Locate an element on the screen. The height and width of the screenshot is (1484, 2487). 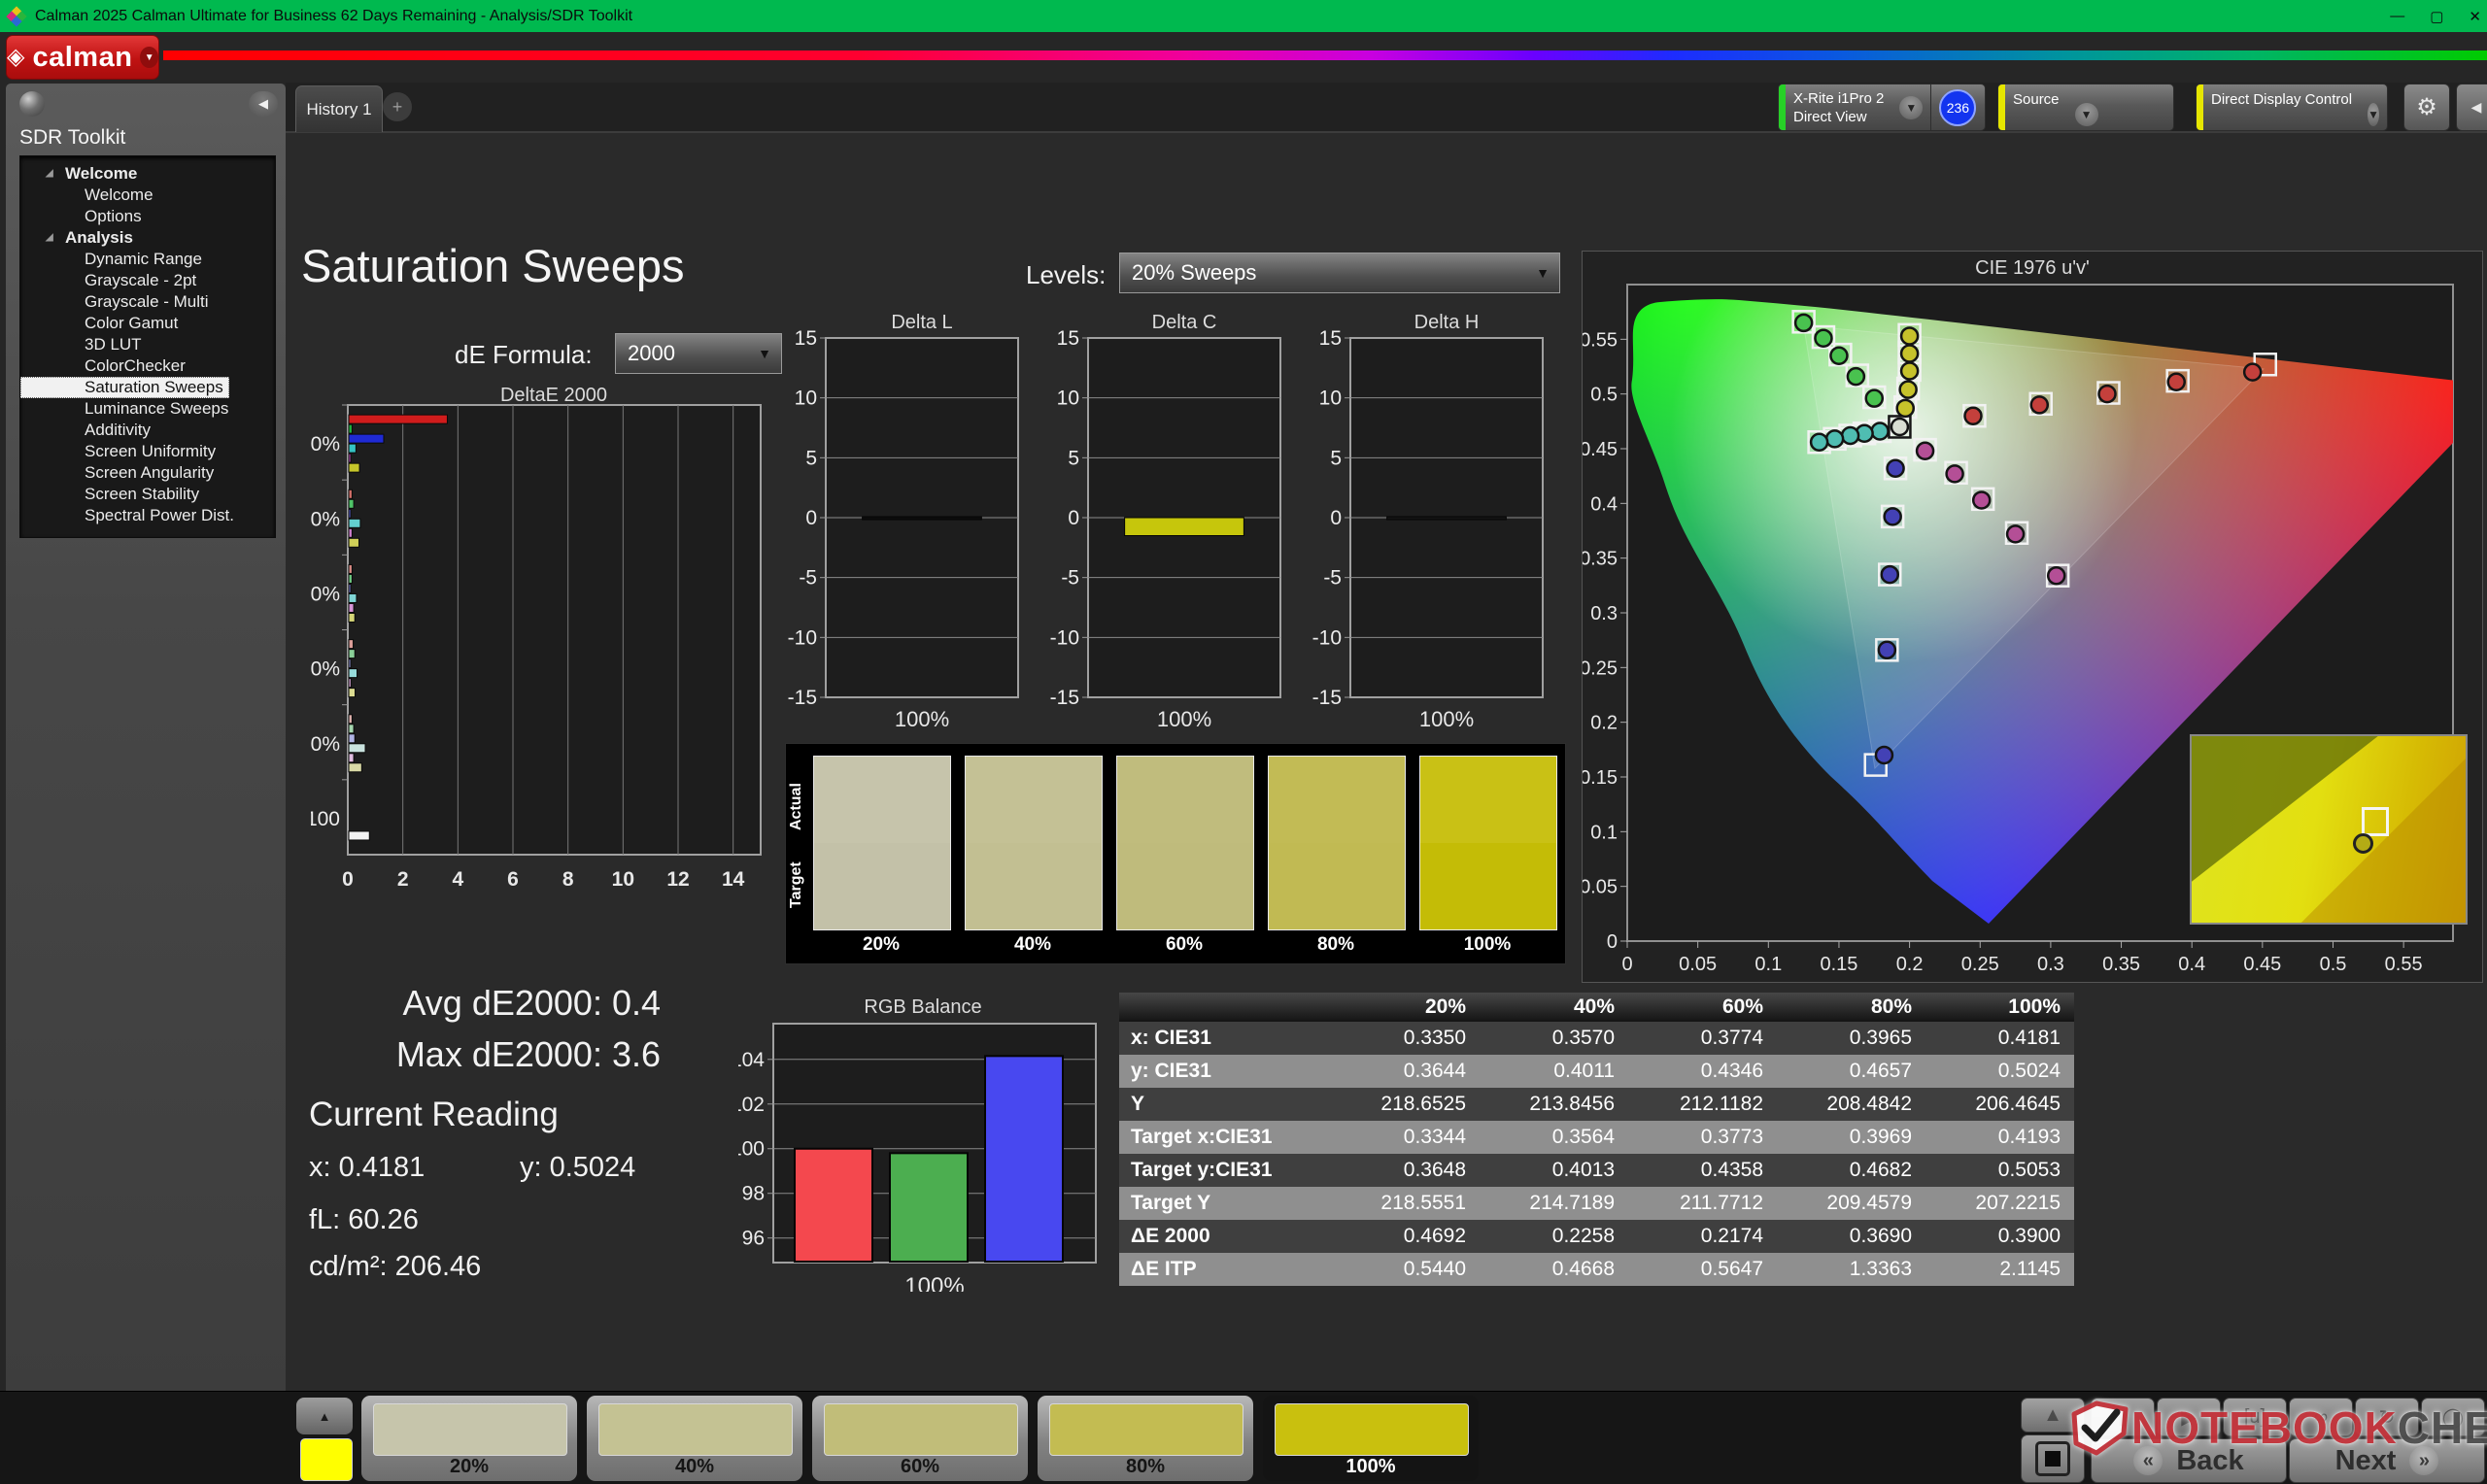
page-title: Saturation Sweeps is located at coordinates (493, 265).